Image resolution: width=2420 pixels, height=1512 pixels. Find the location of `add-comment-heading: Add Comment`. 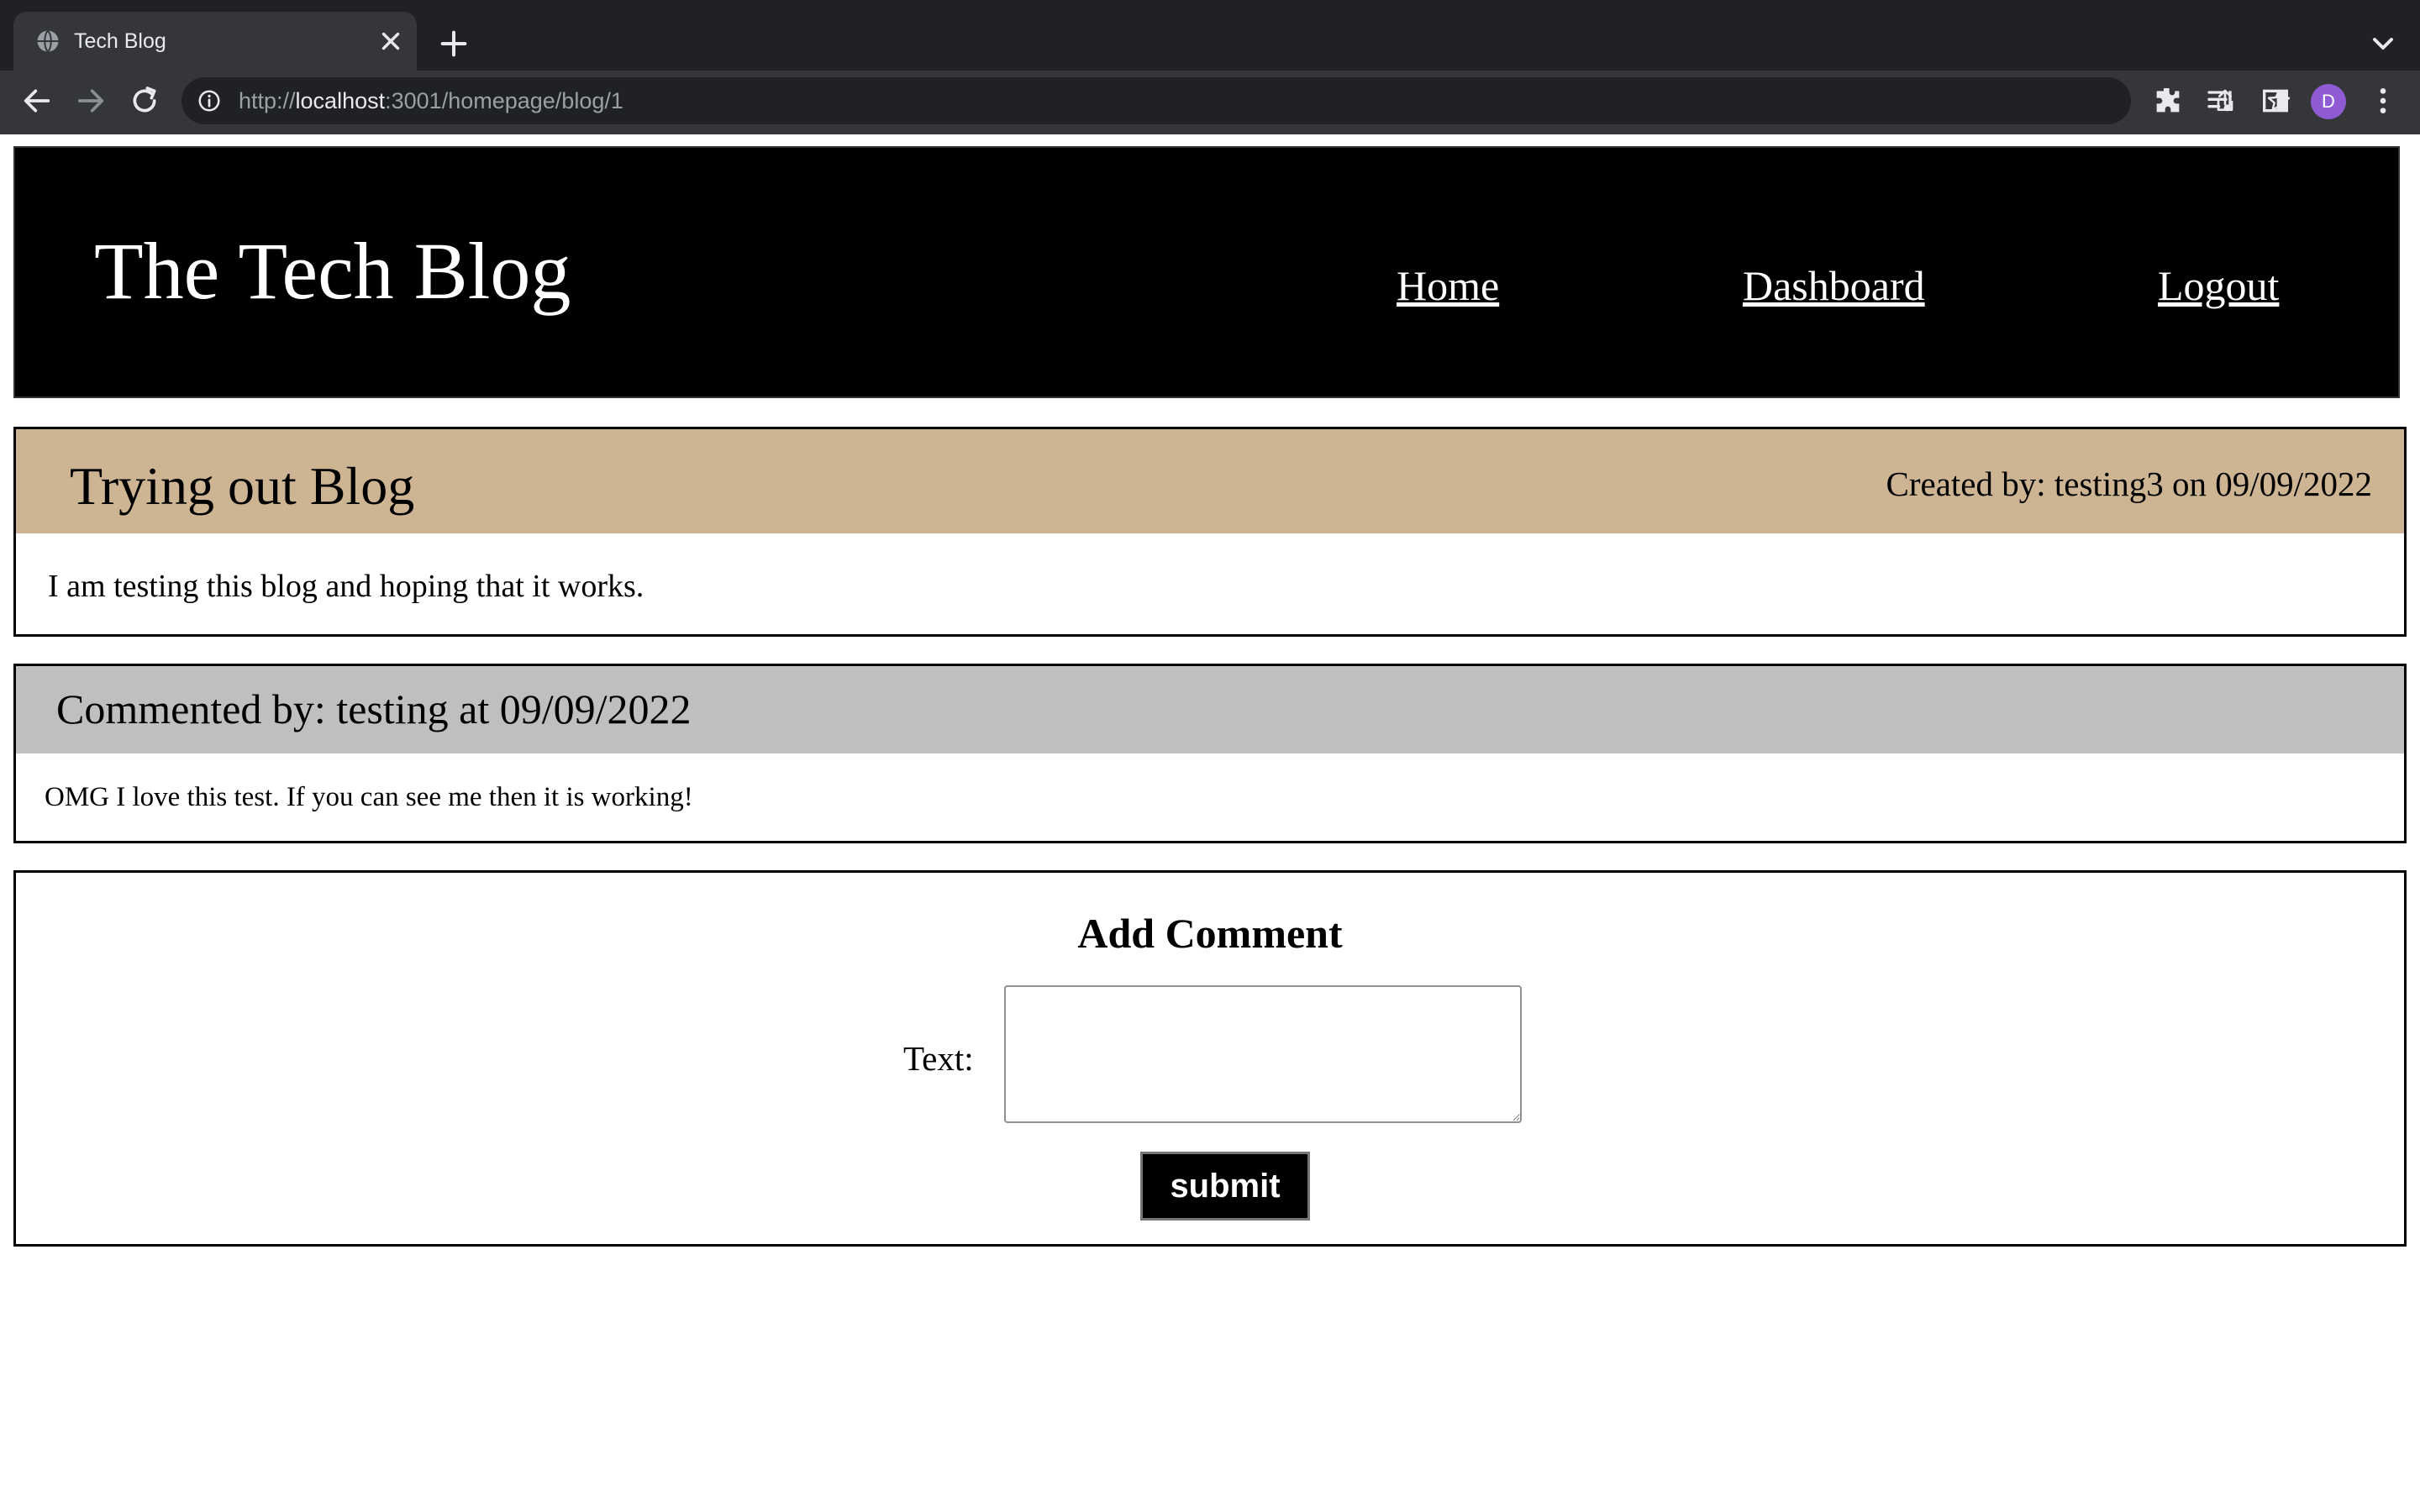

add-comment-heading: Add Comment is located at coordinates (1210, 933).